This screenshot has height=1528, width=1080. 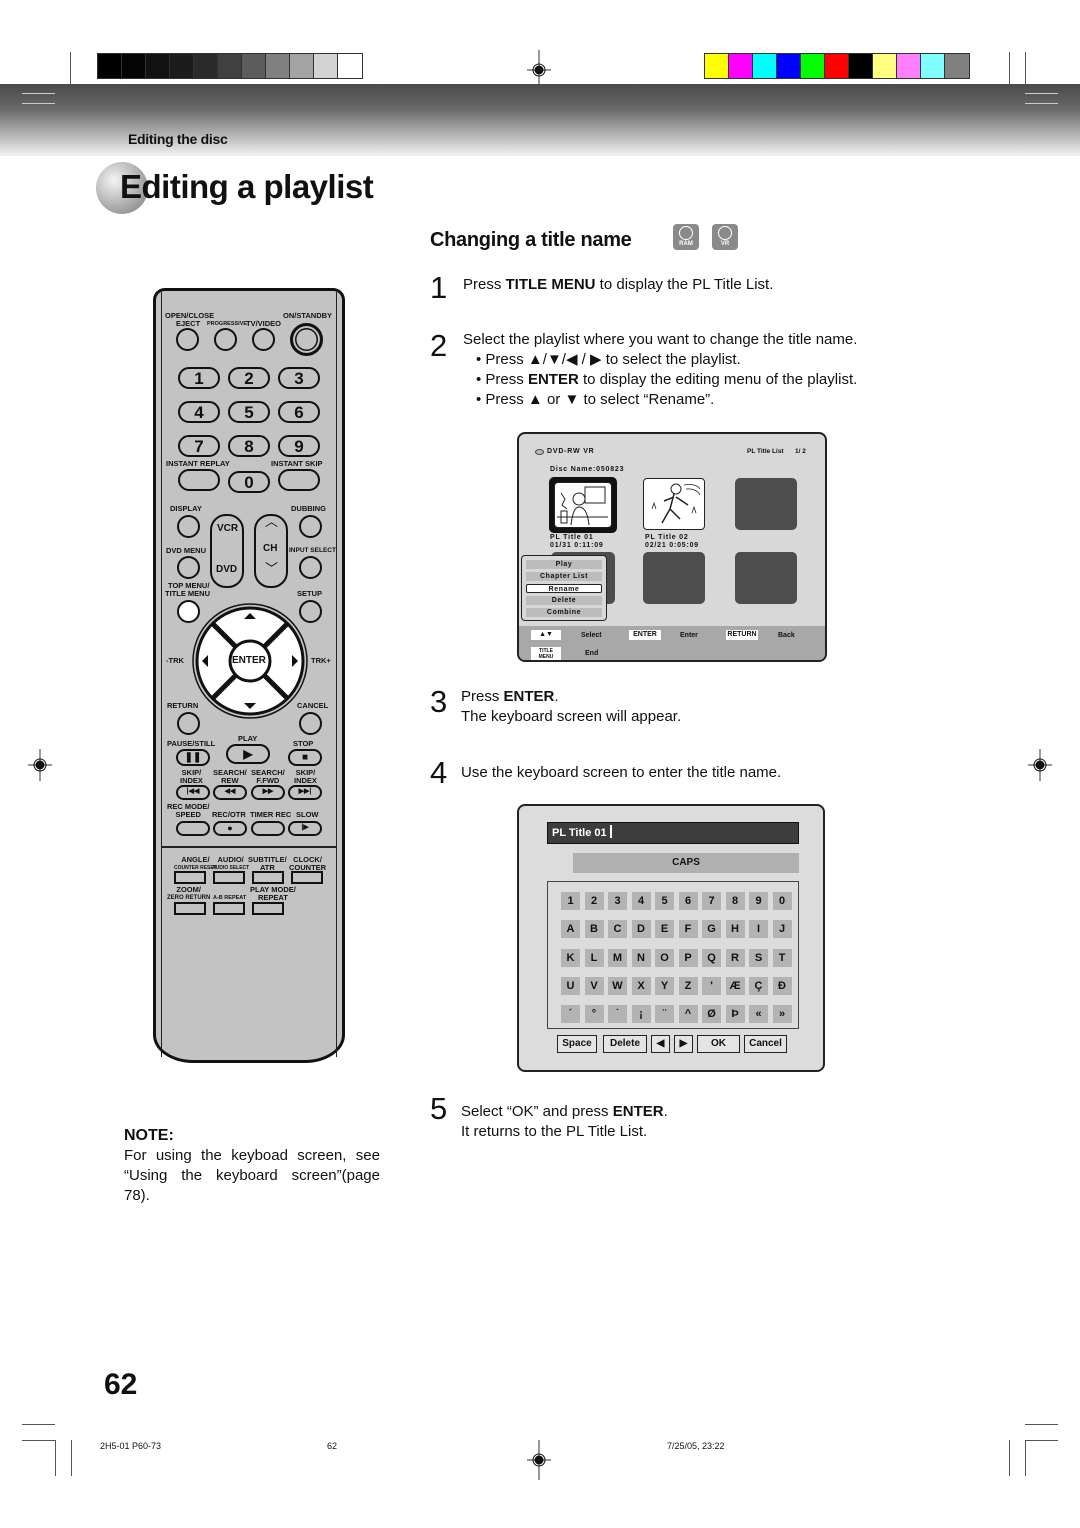 What do you see at coordinates (688, 929) in the screenshot?
I see `keyboard-key: F` at bounding box center [688, 929].